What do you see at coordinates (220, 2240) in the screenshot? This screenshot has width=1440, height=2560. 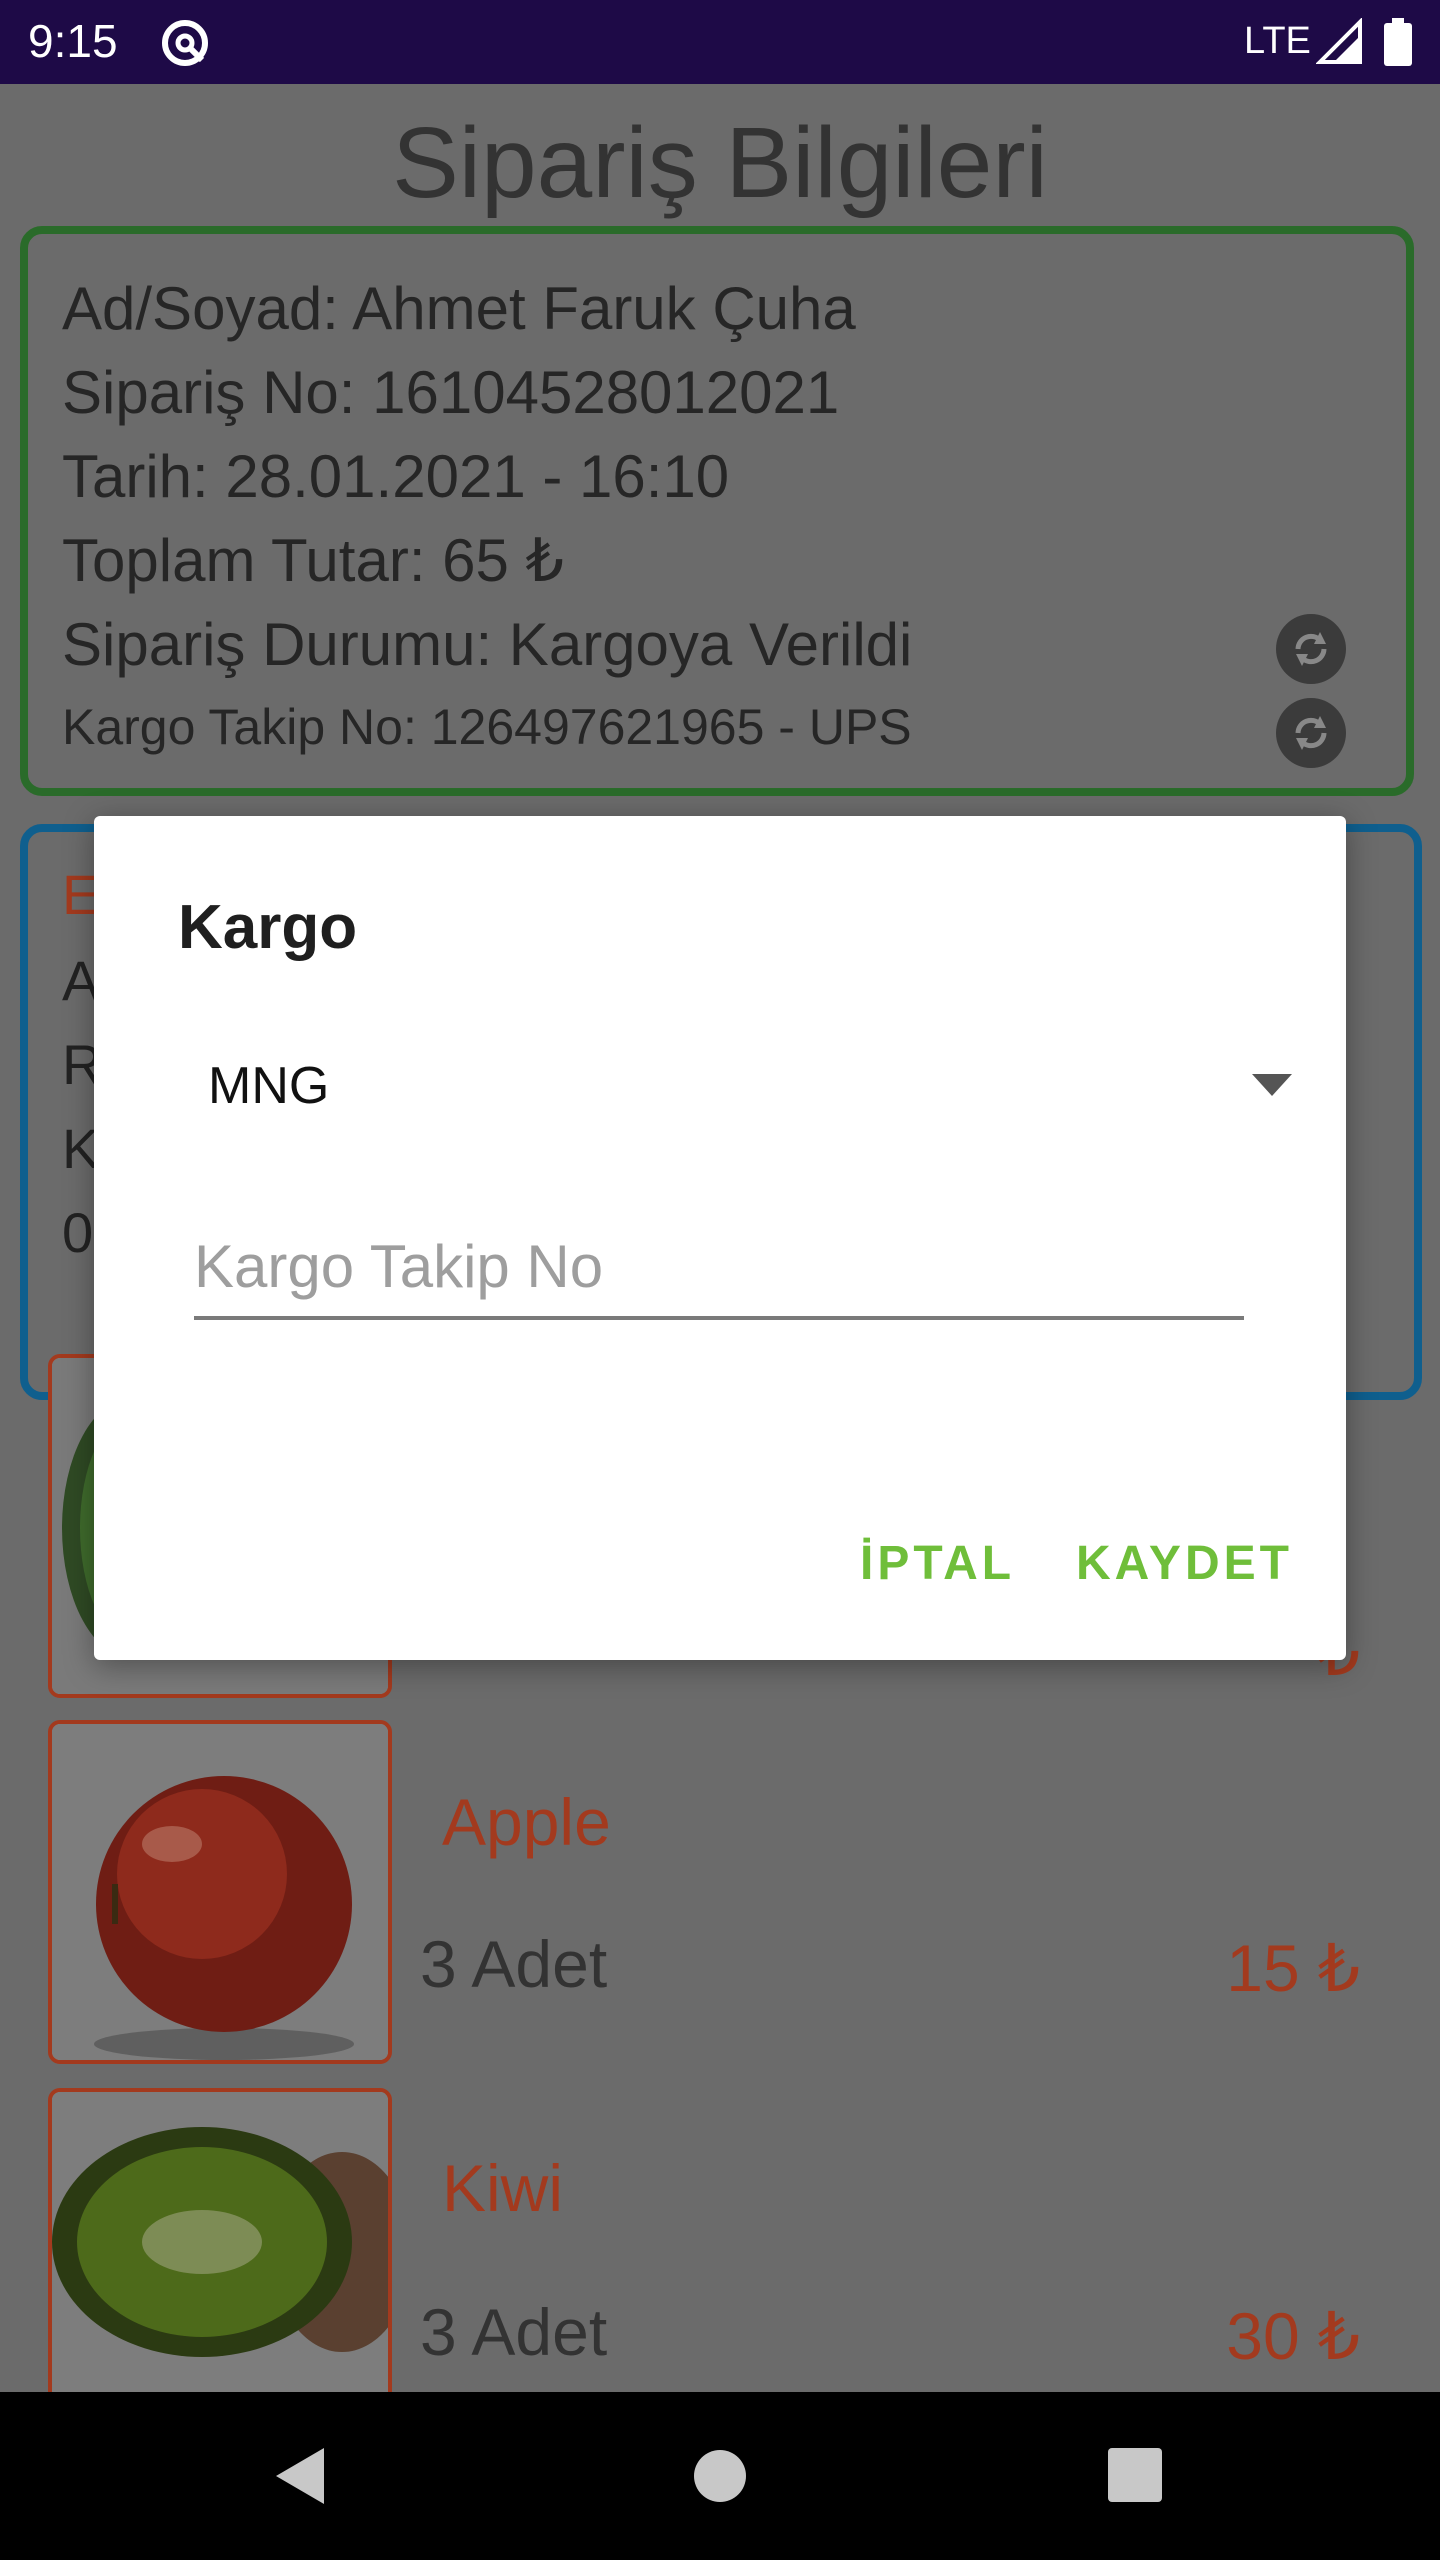 I see `item-image-kiwi` at bounding box center [220, 2240].